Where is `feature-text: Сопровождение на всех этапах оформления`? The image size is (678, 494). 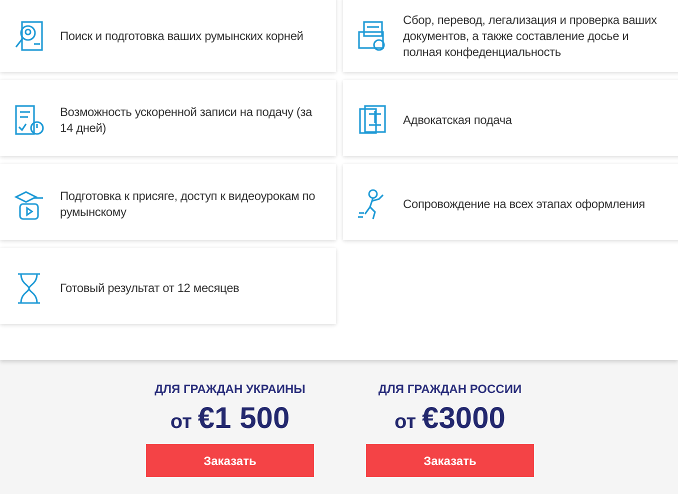 feature-text: Сопровождение на всех этапах оформления is located at coordinates (524, 204).